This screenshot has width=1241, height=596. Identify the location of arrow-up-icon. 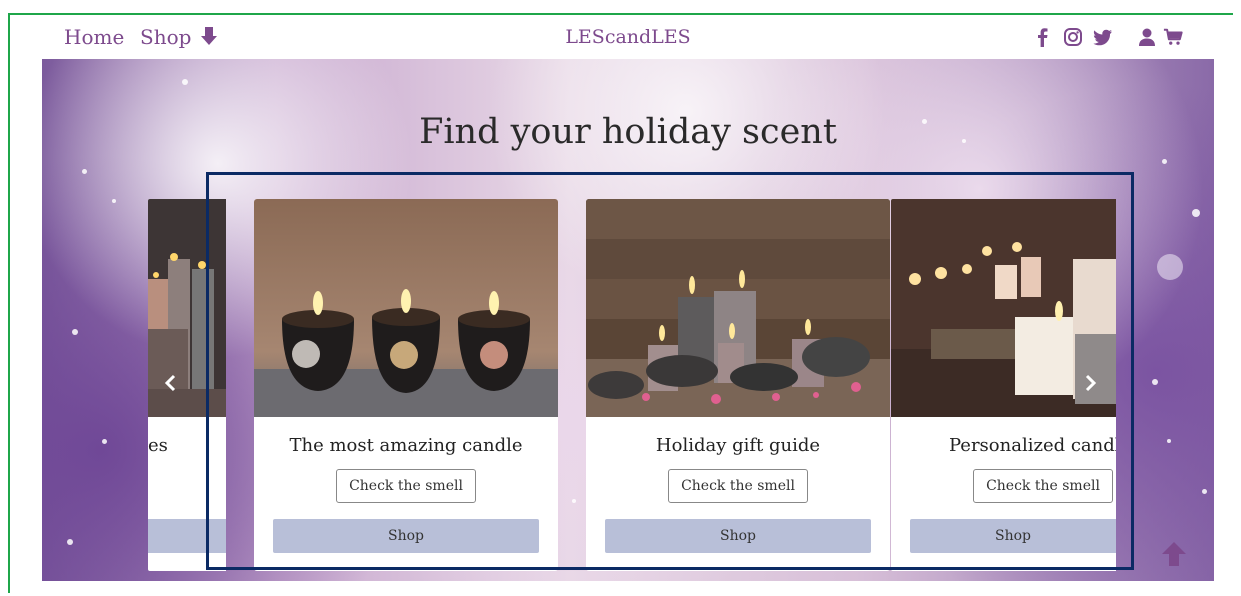
(1174, 554).